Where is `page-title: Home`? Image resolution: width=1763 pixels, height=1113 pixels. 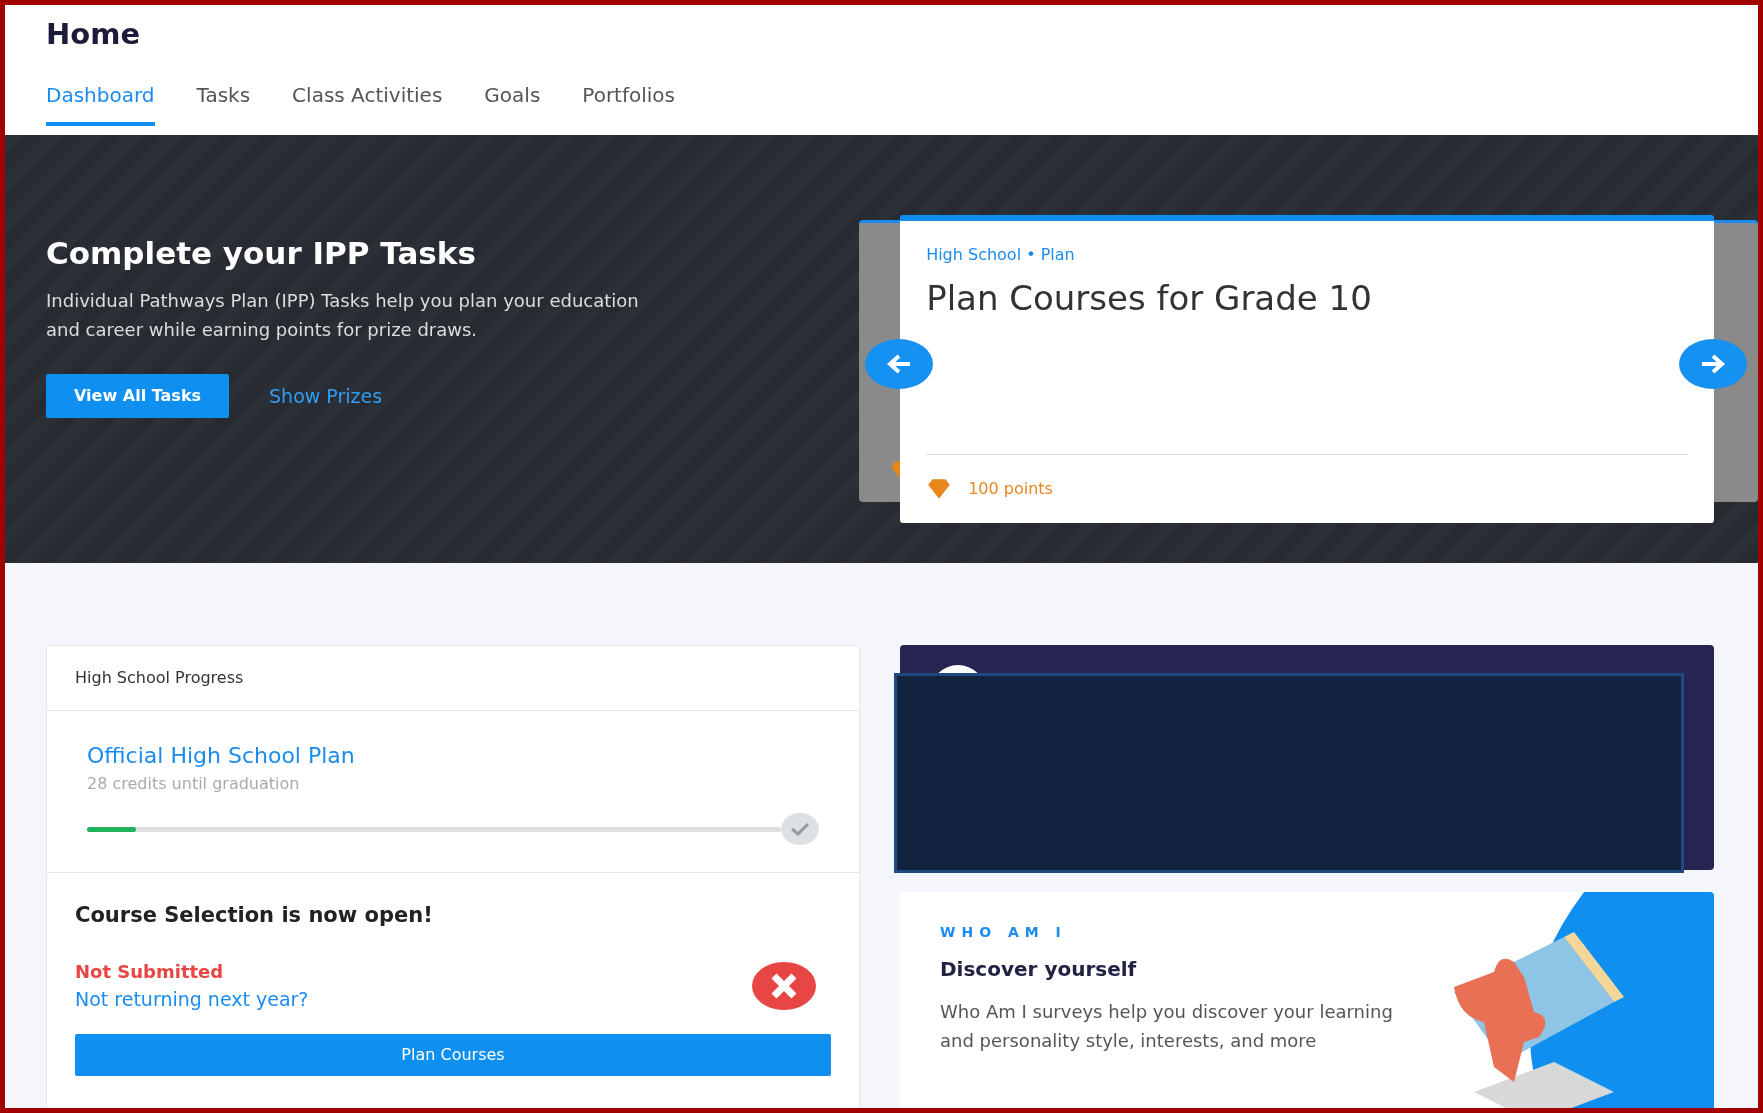 page-title: Home is located at coordinates (94, 34).